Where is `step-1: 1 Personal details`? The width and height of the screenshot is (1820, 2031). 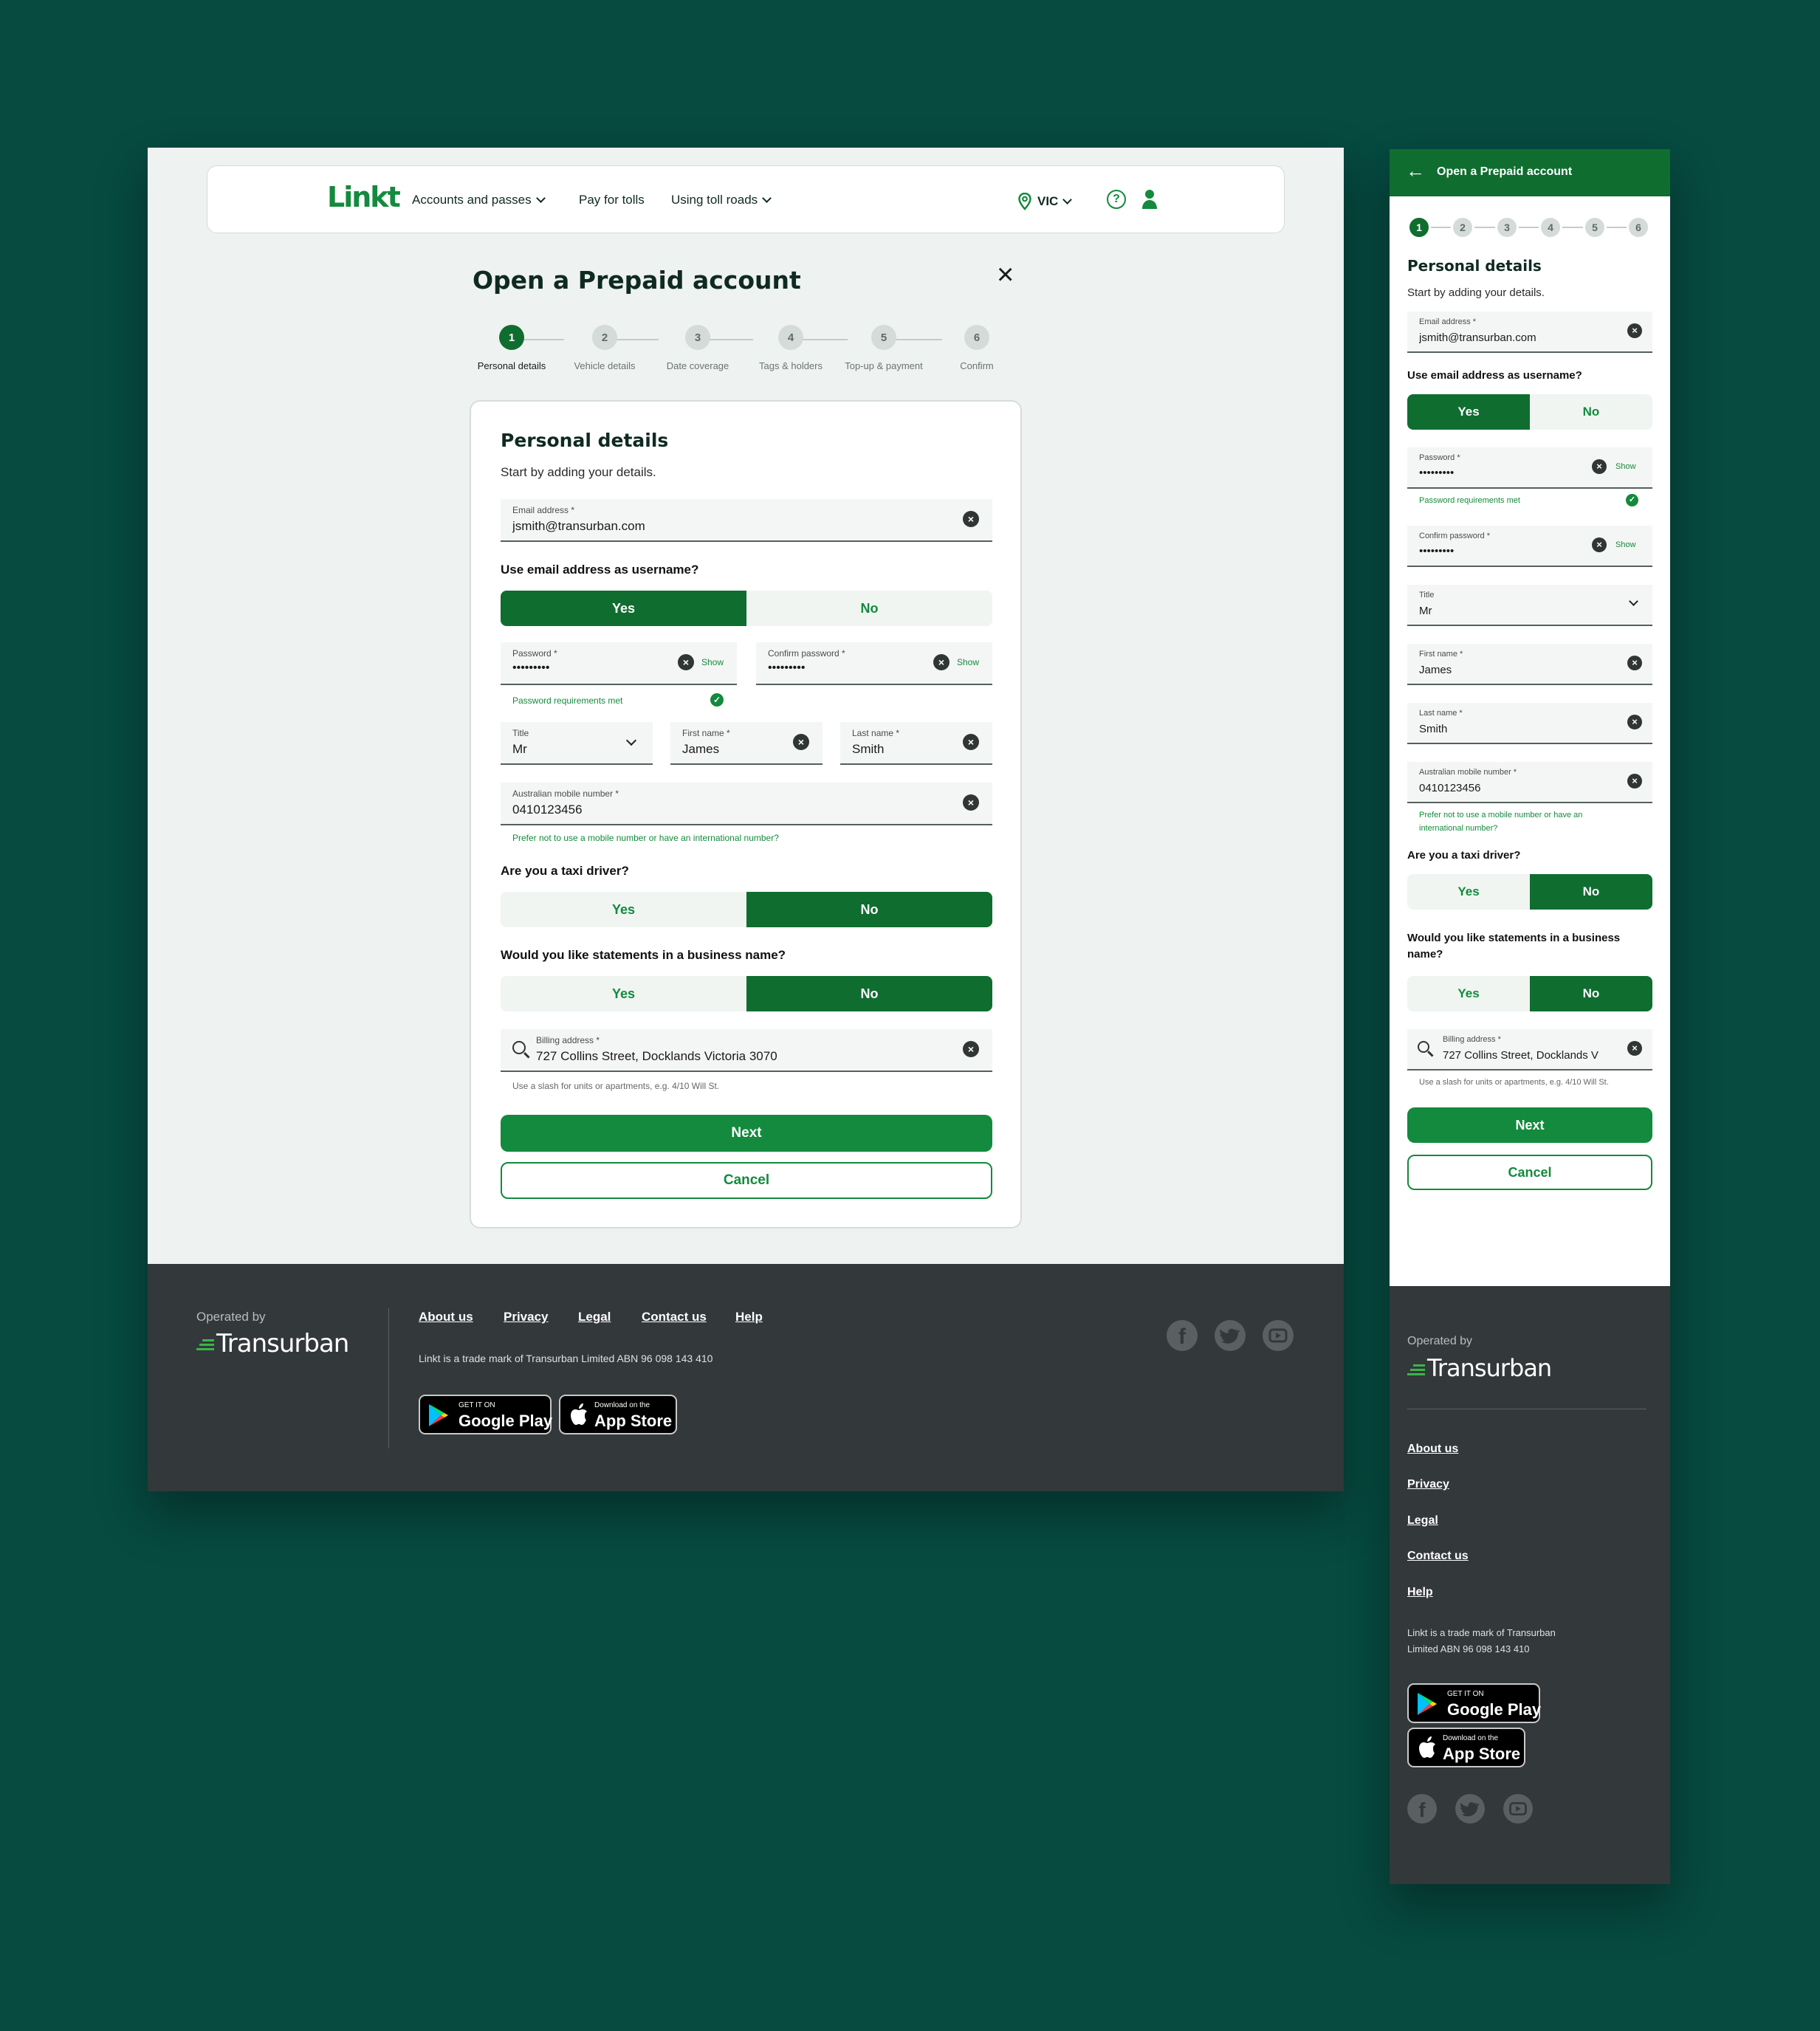
step-1: 1 Personal details is located at coordinates (512, 348).